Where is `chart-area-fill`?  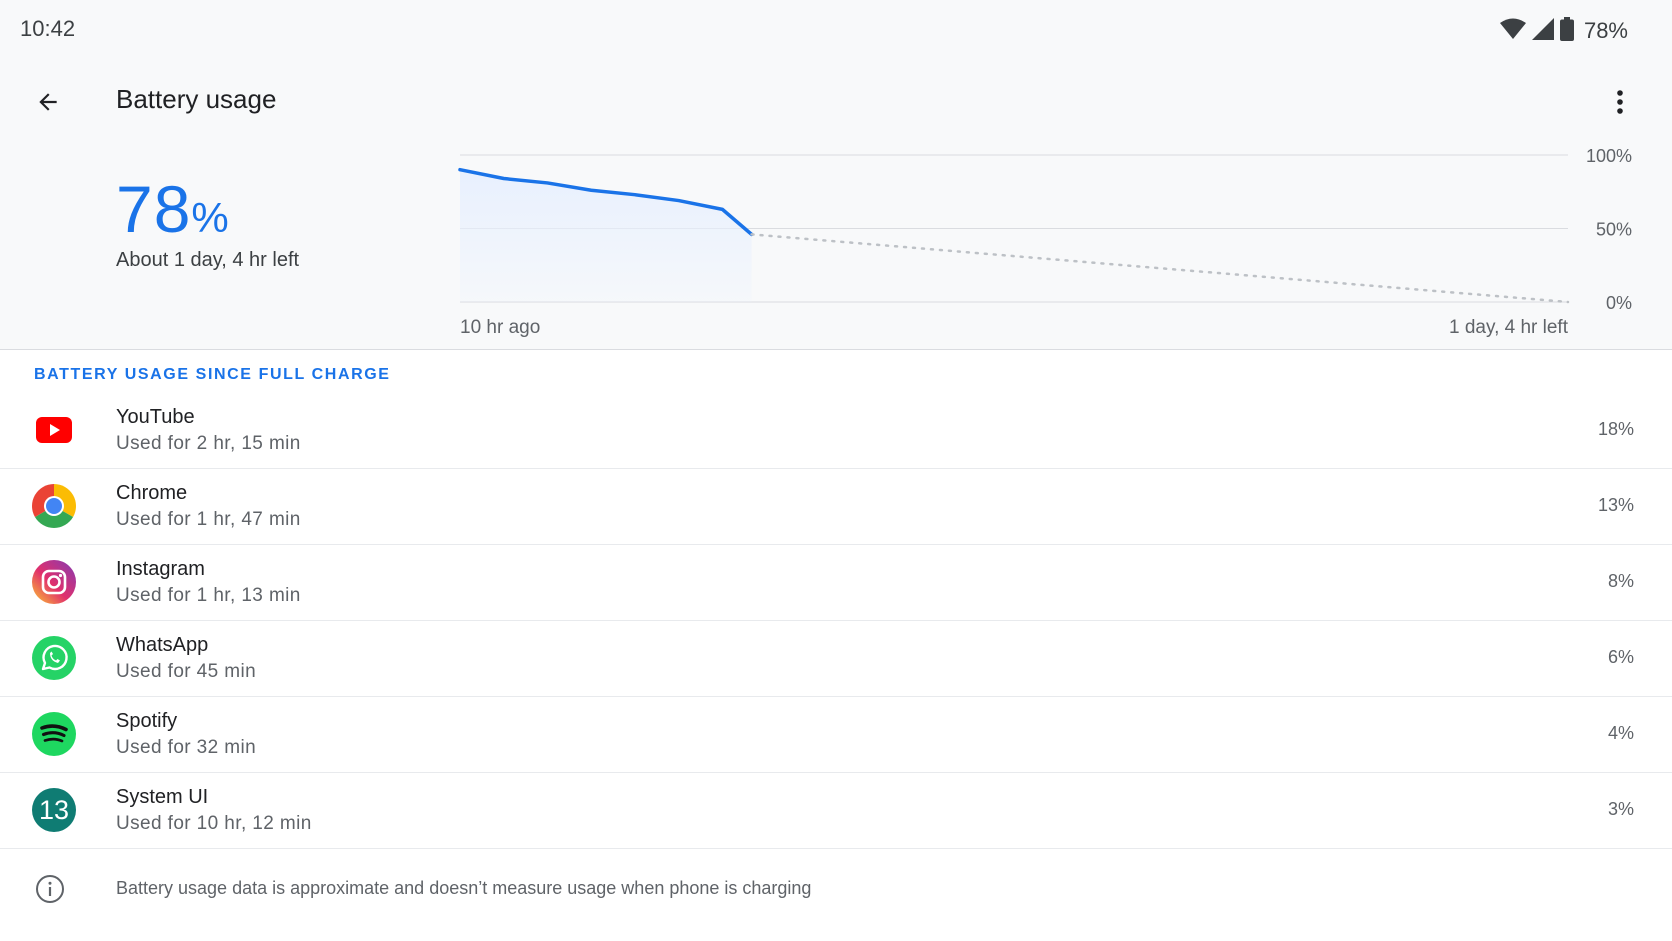
chart-area-fill is located at coordinates (606, 235).